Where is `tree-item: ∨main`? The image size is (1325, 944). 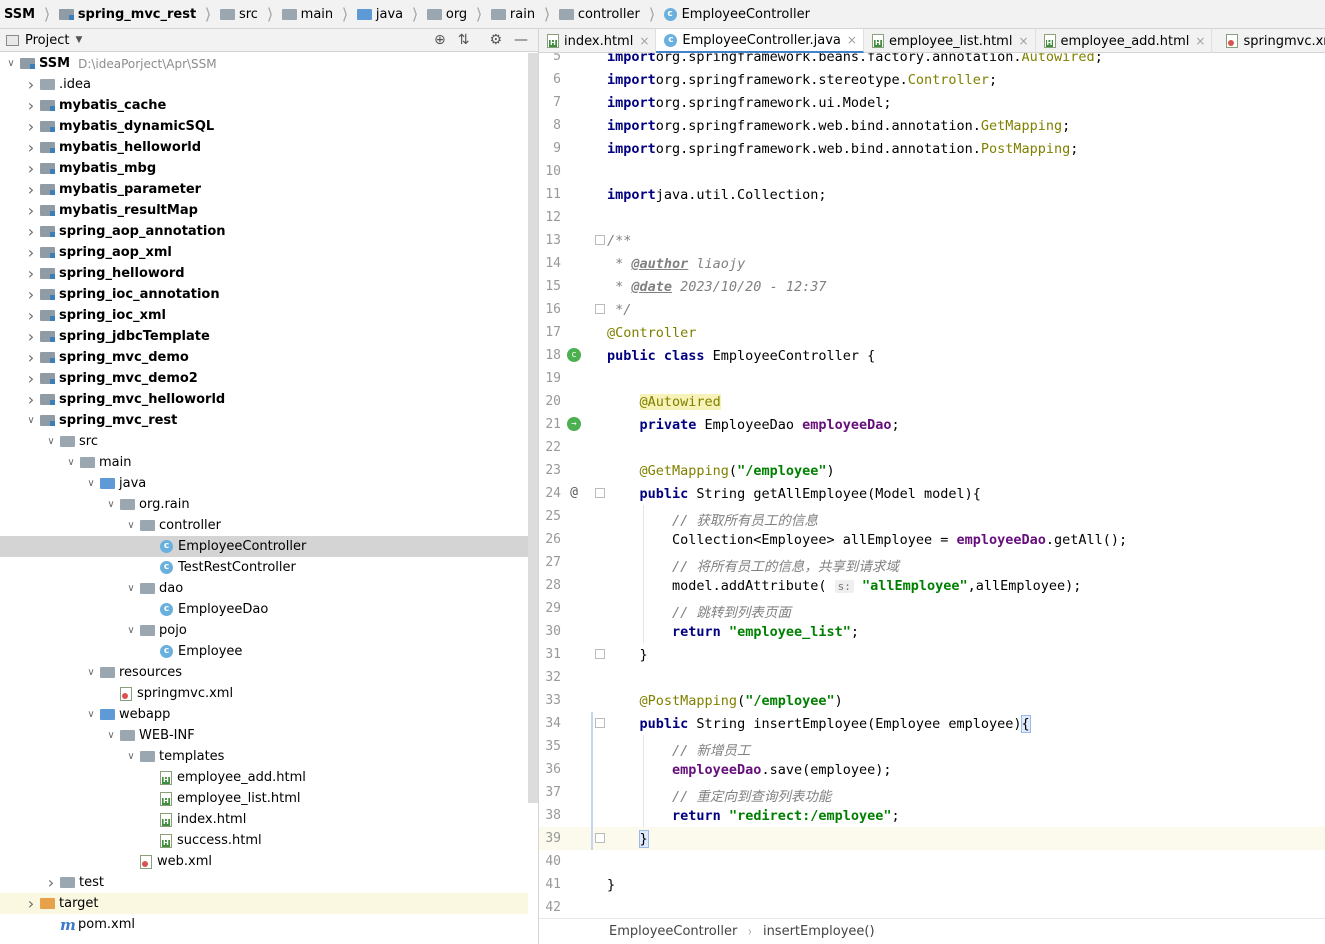 tree-item: ∨main is located at coordinates (264, 462).